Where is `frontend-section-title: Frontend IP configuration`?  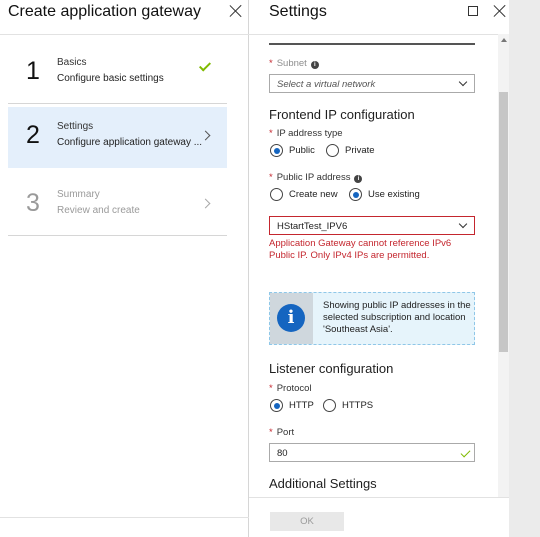
frontend-section-title: Frontend IP configuration is located at coordinates (342, 114).